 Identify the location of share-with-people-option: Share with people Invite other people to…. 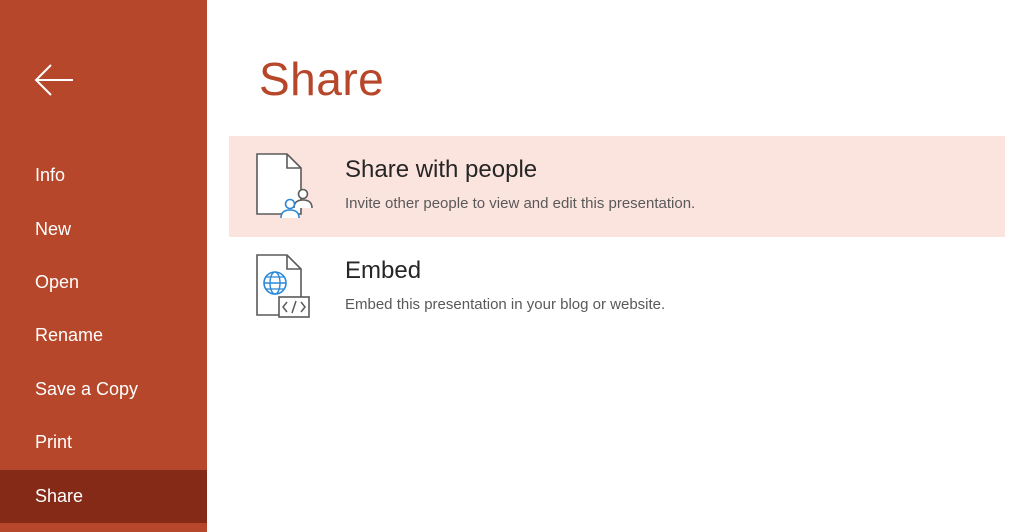
(617, 186).